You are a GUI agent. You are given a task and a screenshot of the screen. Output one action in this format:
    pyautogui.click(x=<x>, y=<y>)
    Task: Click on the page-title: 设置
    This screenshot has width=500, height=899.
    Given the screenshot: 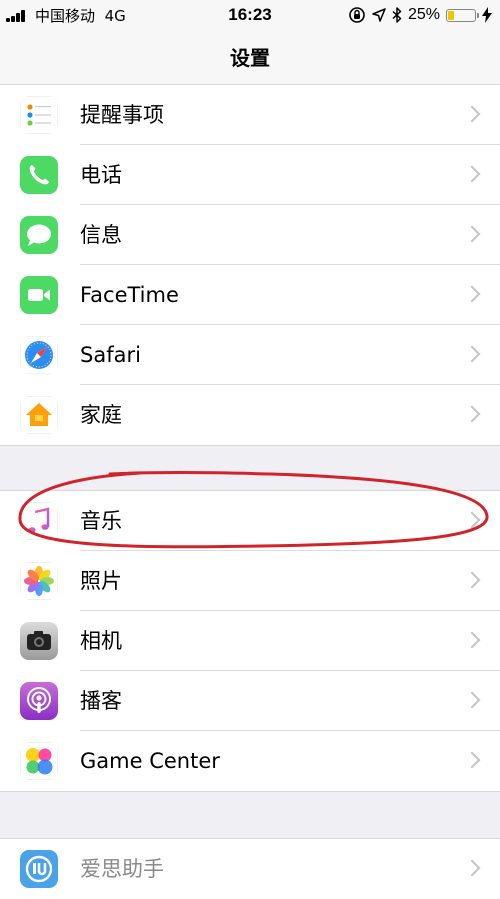 What is the action you would take?
    pyautogui.click(x=250, y=58)
    